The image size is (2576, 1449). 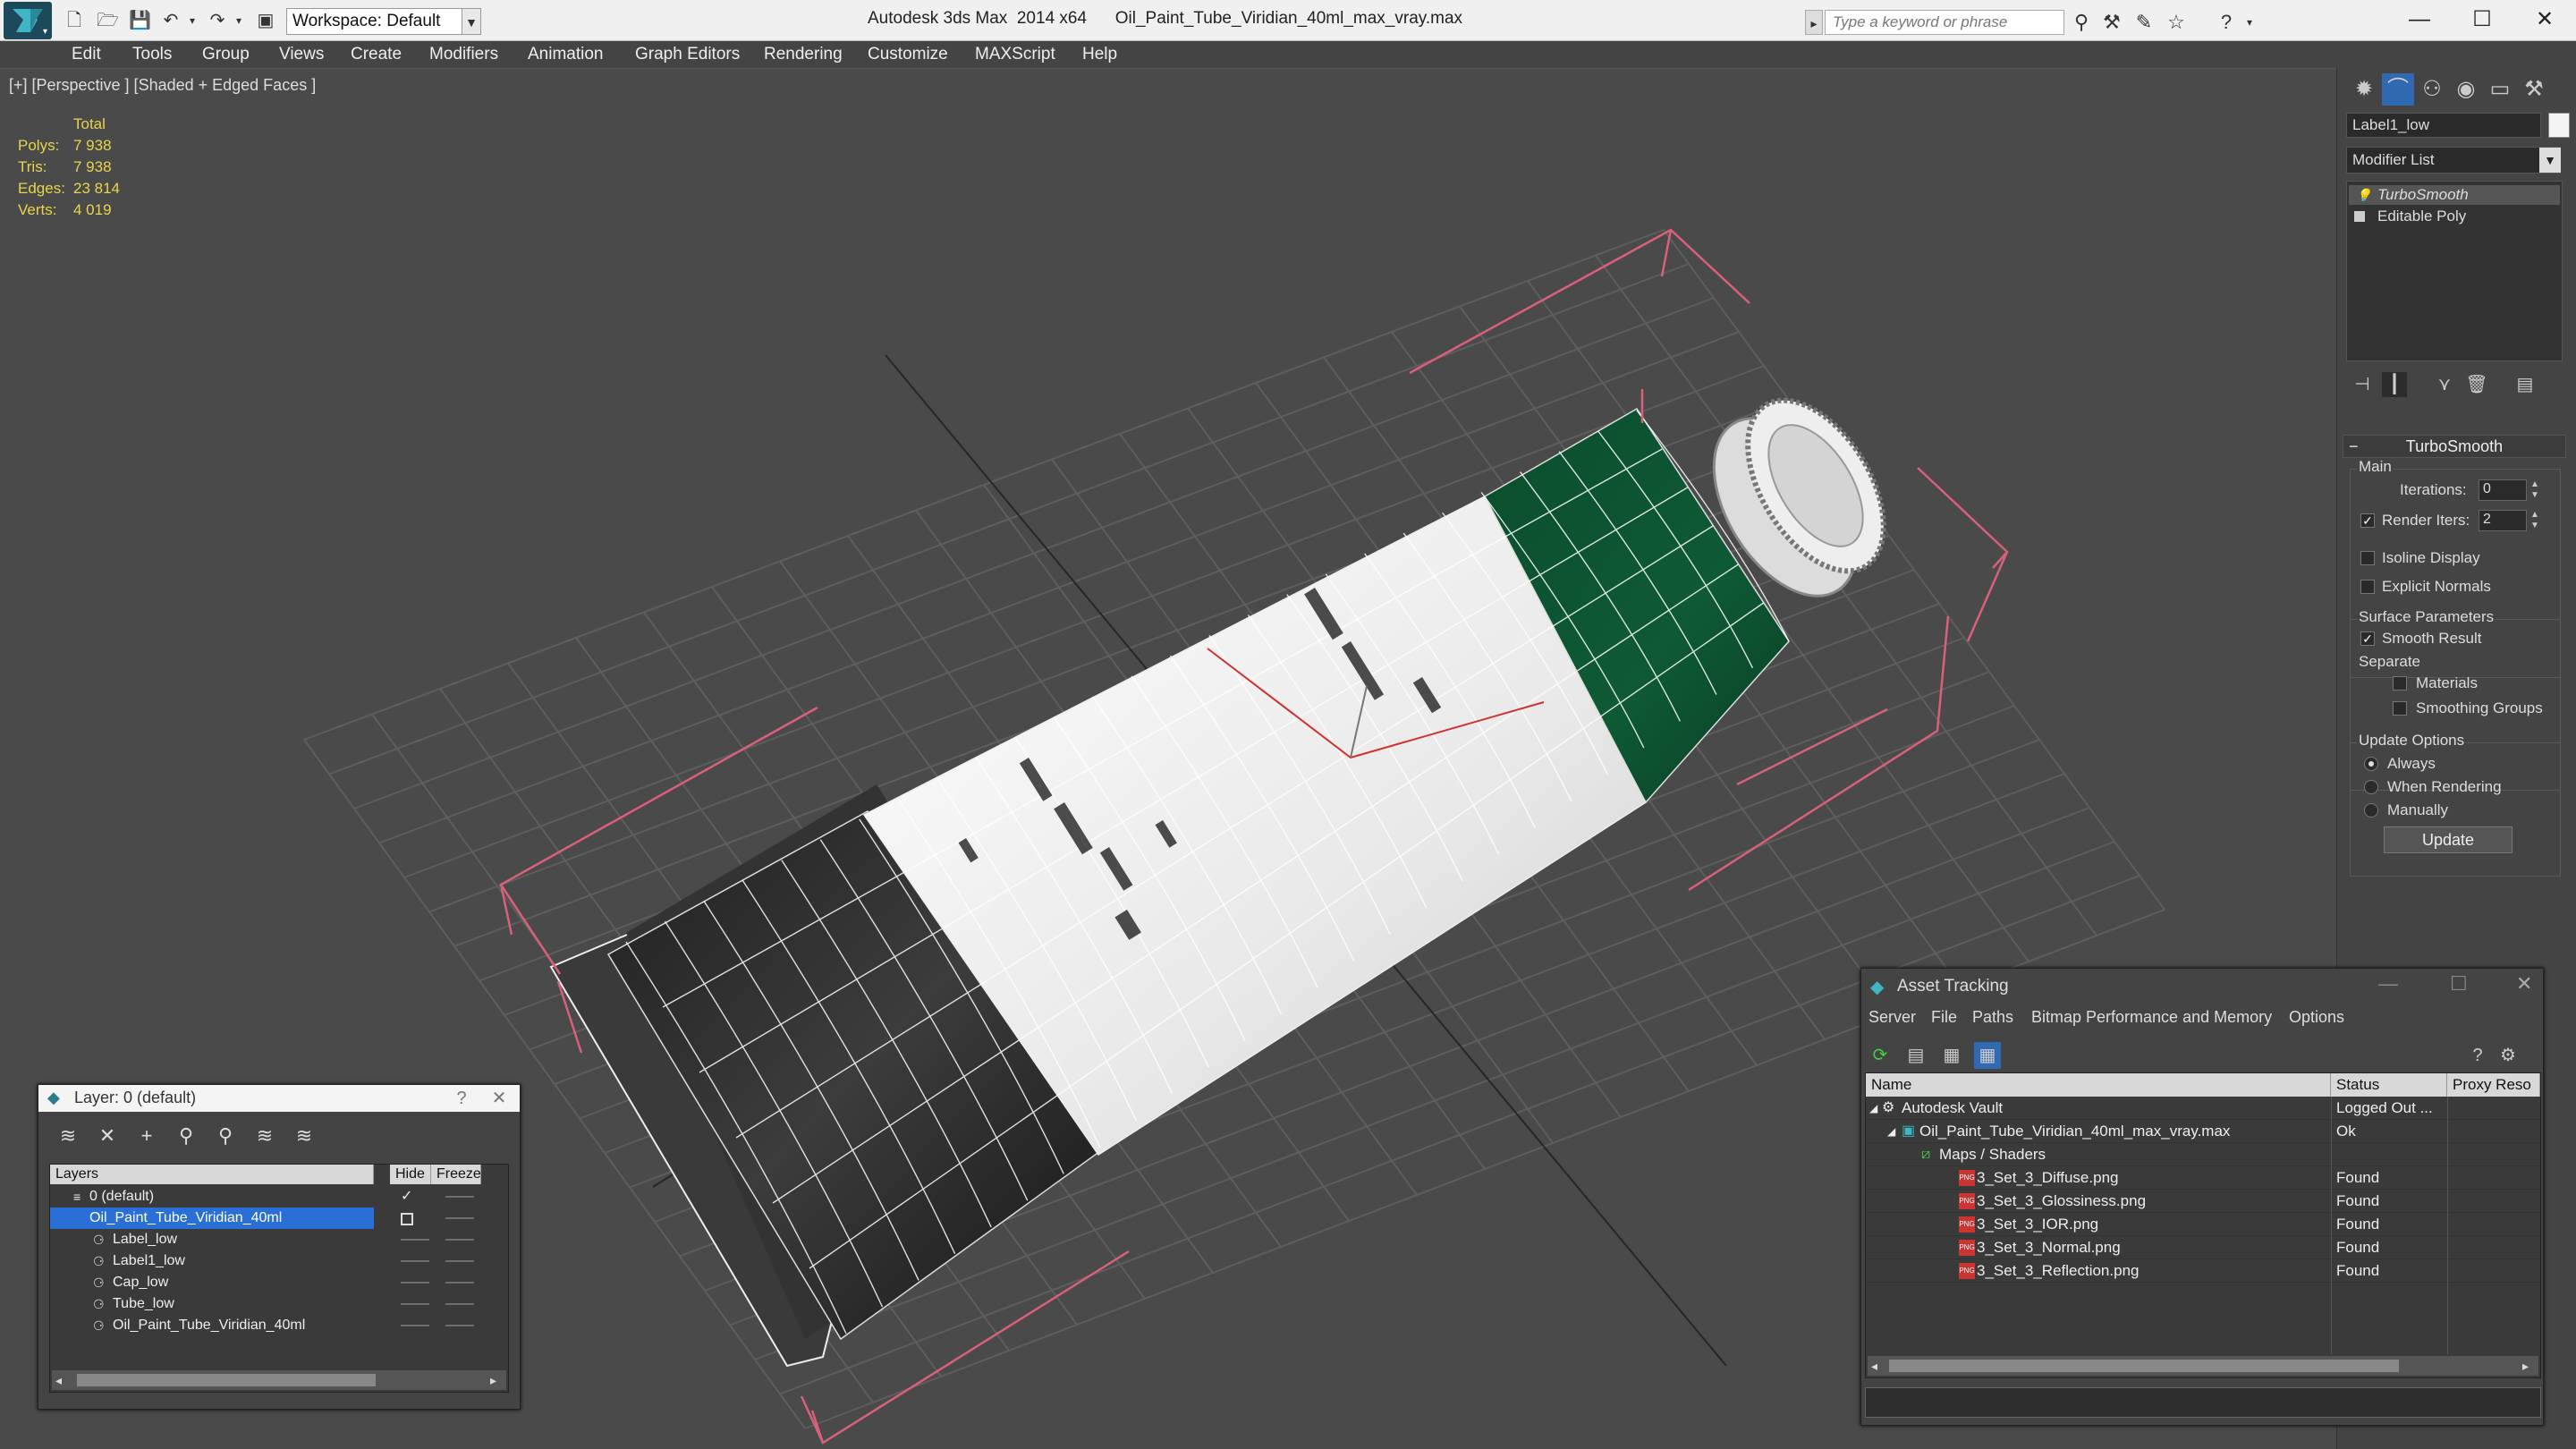 I want to click on help-dropdown-icon: ▾, so click(x=2249, y=22).